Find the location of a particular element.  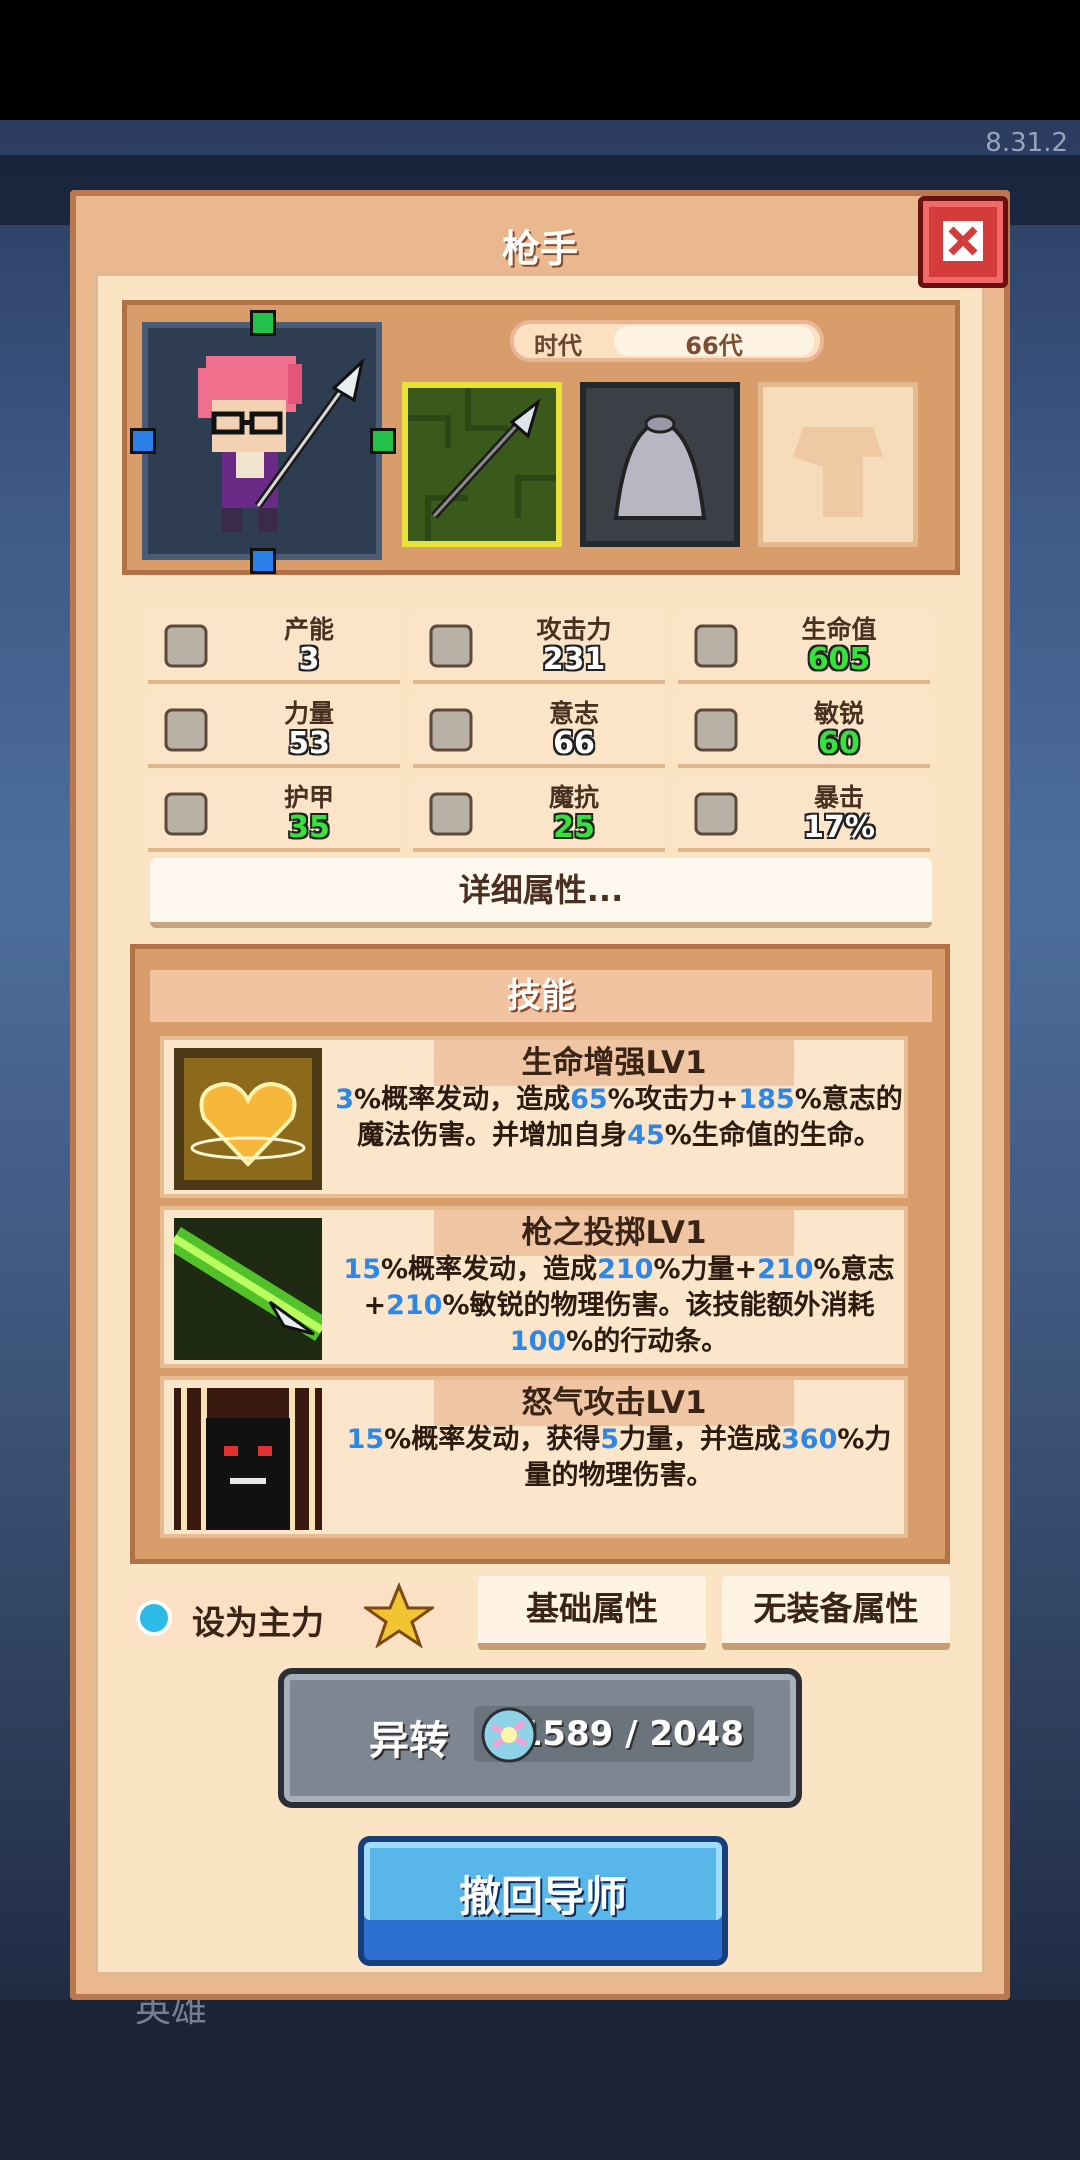

stat-magic-resist: 魔抗 25 is located at coordinates (539, 815).